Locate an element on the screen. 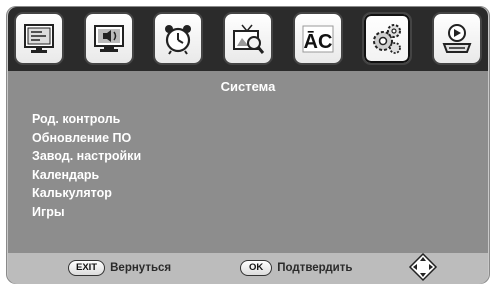 The image size is (496, 290). tab-picture is located at coordinates (39, 38).